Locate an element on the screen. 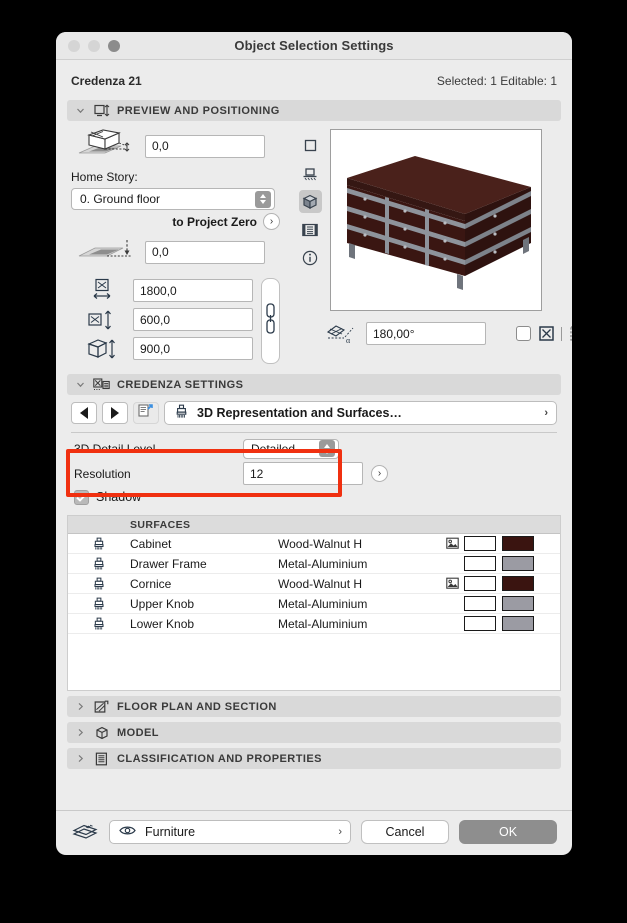  project-zero-label: to Project Zero is located at coordinates (214, 221).